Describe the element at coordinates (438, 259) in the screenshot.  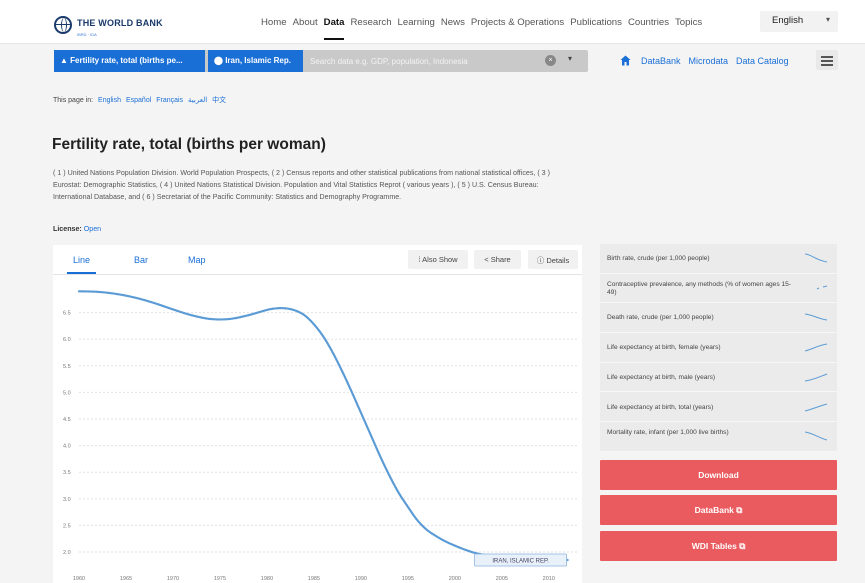
I see `also-show-button: ⁞ Also Show` at that location.